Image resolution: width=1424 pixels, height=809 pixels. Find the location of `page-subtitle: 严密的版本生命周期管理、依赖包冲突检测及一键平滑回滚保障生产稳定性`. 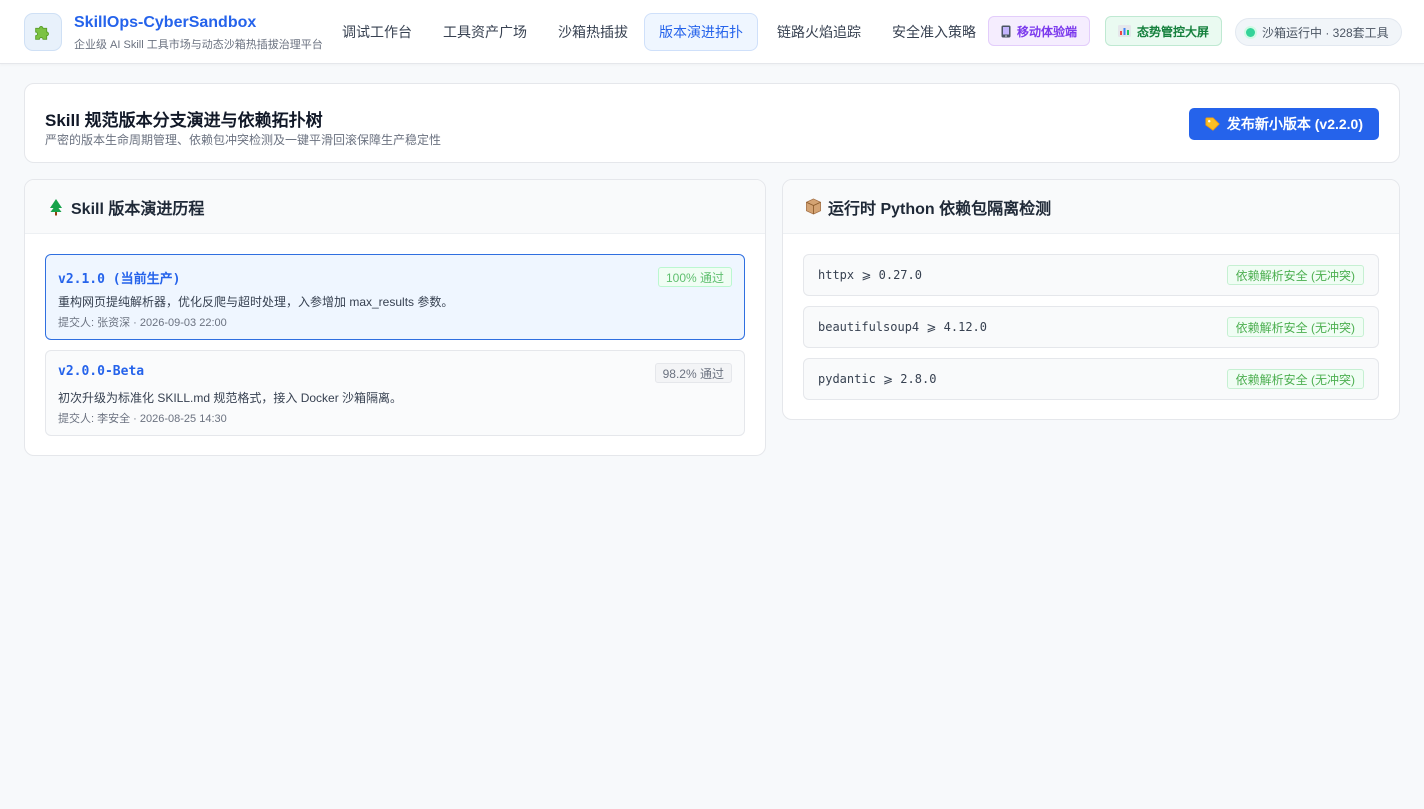

page-subtitle: 严密的版本生命周期管理、依赖包冲突检测及一键平滑回滚保障生产稳定性 is located at coordinates (243, 140).